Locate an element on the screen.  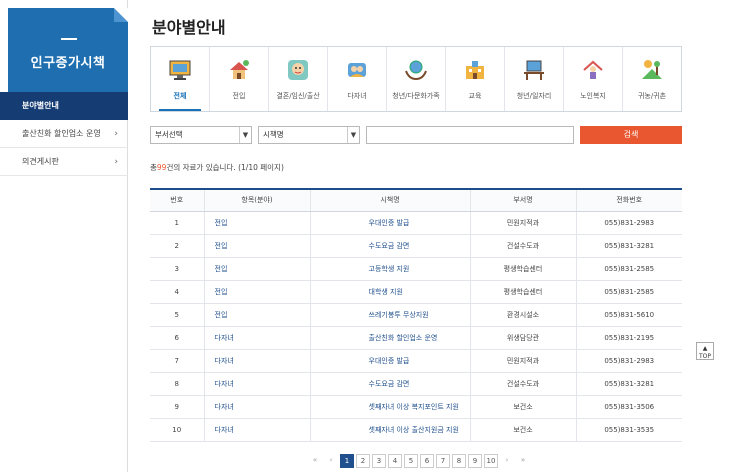
table-row: 8 다자녀 수도요금 감면 건설수도과 055)831-3281 is located at coordinates (416, 384).